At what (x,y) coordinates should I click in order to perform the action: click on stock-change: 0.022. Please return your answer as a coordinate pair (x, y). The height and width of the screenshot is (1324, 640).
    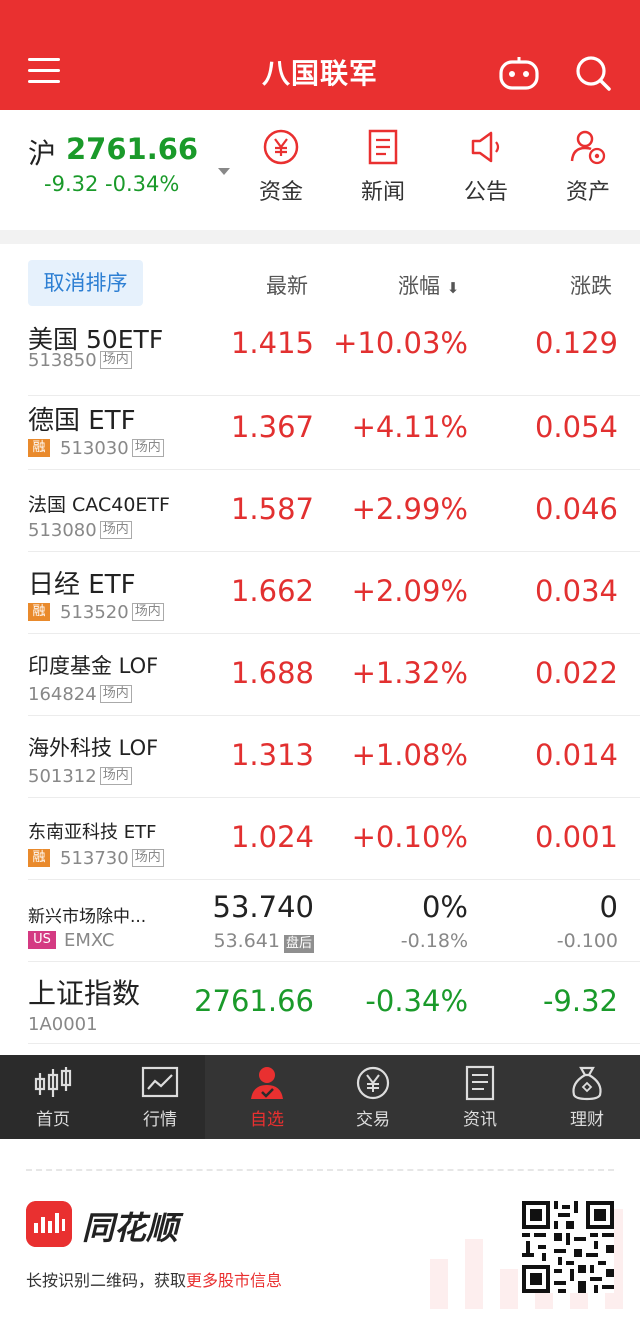
    Looking at the image, I should click on (576, 673).